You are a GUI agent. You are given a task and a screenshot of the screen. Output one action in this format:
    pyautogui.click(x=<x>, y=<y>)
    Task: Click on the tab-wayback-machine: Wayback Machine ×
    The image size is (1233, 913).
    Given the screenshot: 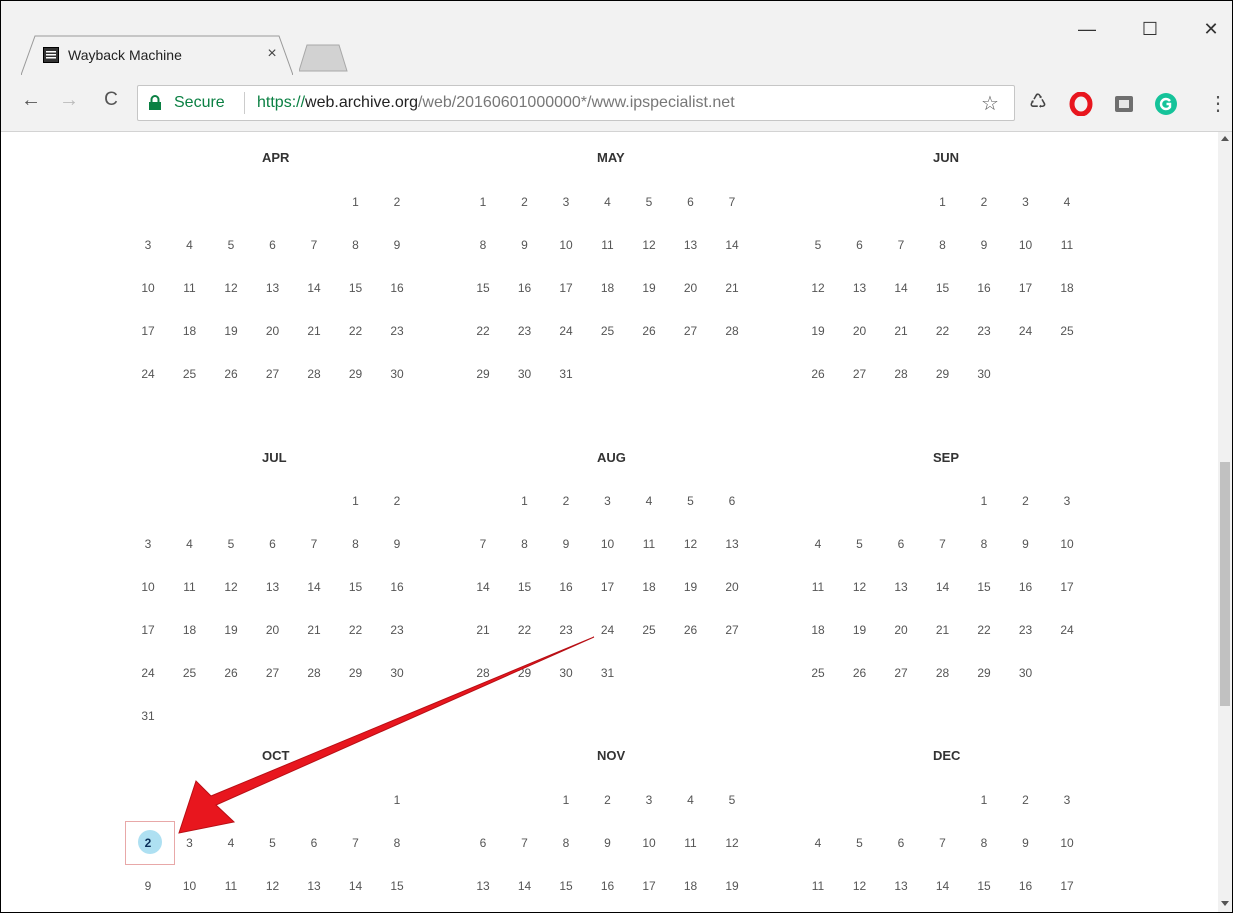 What is the action you would take?
    pyautogui.click(x=157, y=55)
    